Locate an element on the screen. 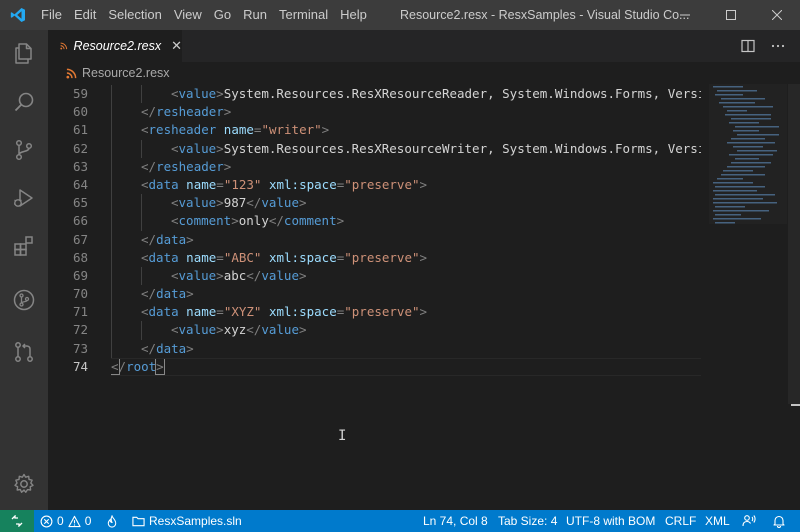 The height and width of the screenshot is (532, 800). line-number: 65 is located at coordinates (80, 203).